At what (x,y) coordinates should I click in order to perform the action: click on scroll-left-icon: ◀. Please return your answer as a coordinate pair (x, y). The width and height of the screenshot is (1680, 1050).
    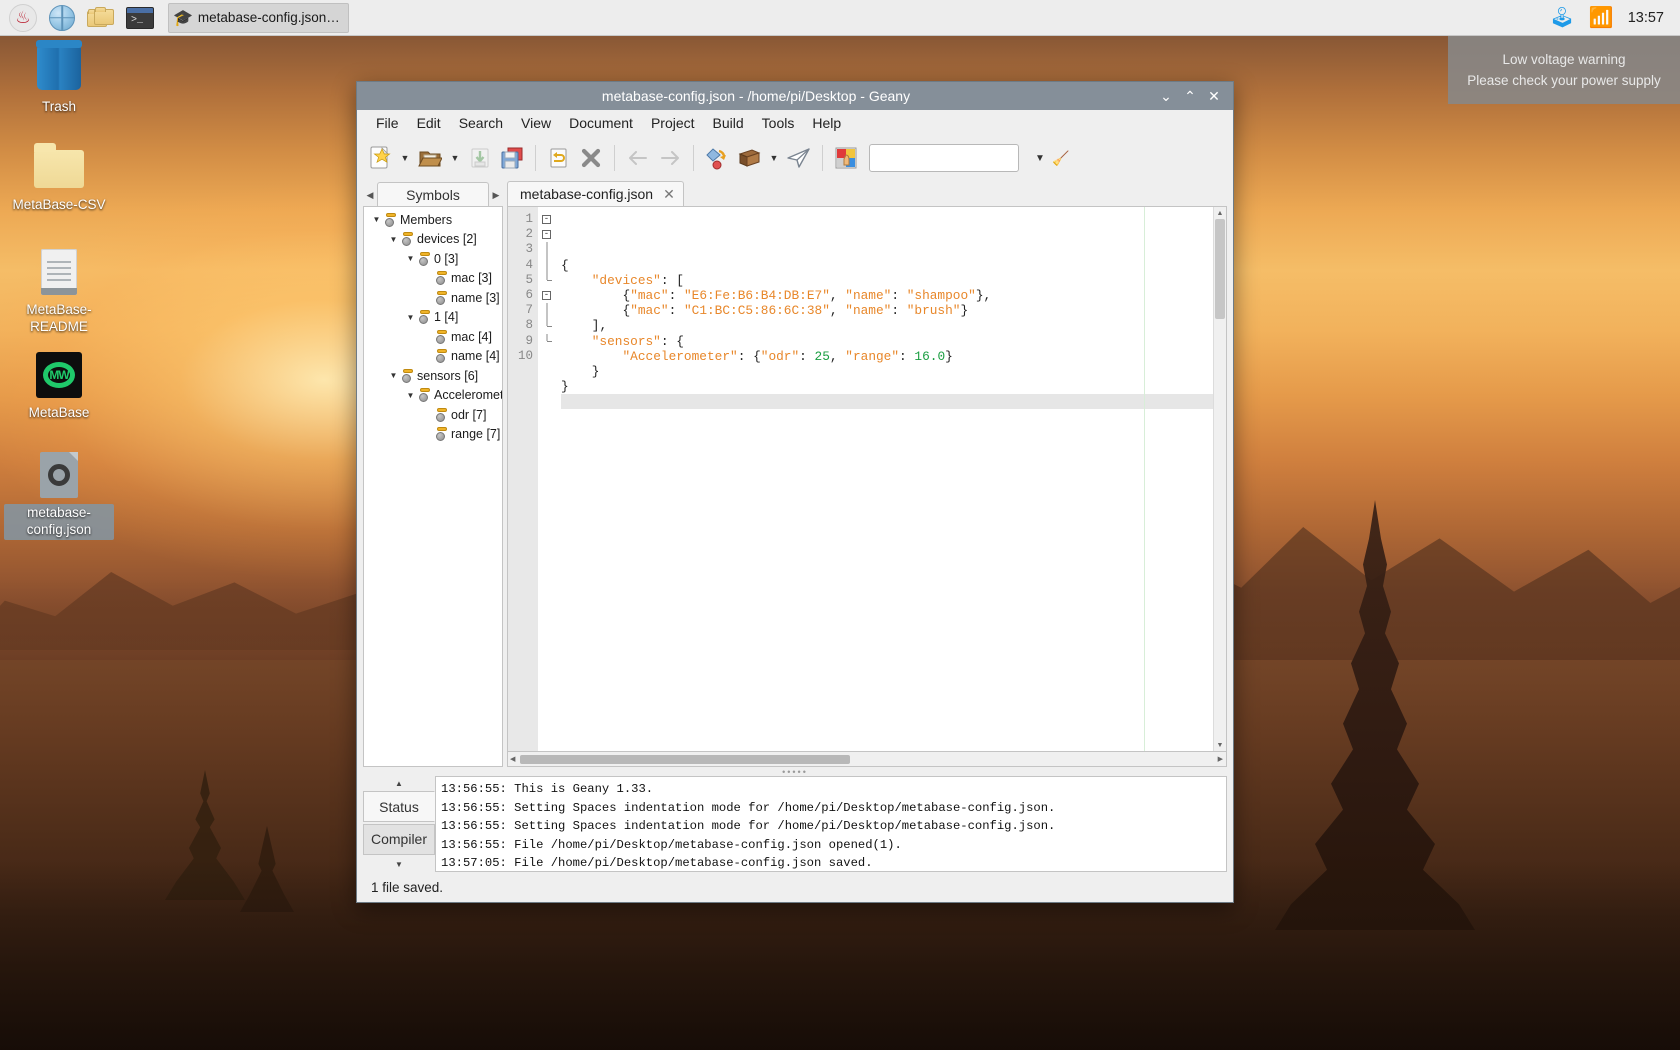
    Looking at the image, I should click on (512, 759).